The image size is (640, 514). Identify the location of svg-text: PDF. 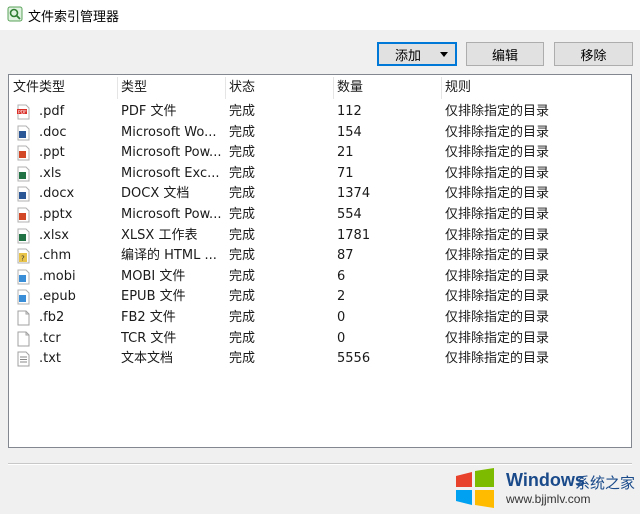
(22, 112).